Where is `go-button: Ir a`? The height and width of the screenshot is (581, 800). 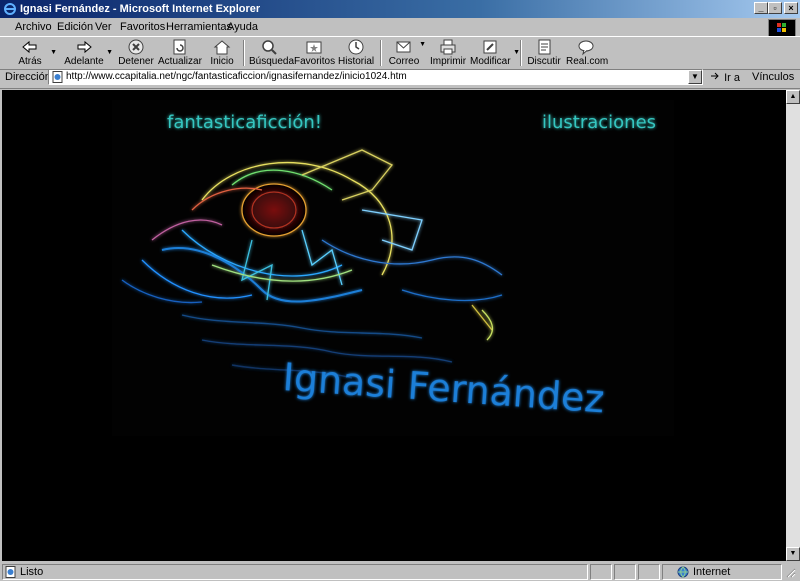 go-button: Ir a is located at coordinates (725, 77).